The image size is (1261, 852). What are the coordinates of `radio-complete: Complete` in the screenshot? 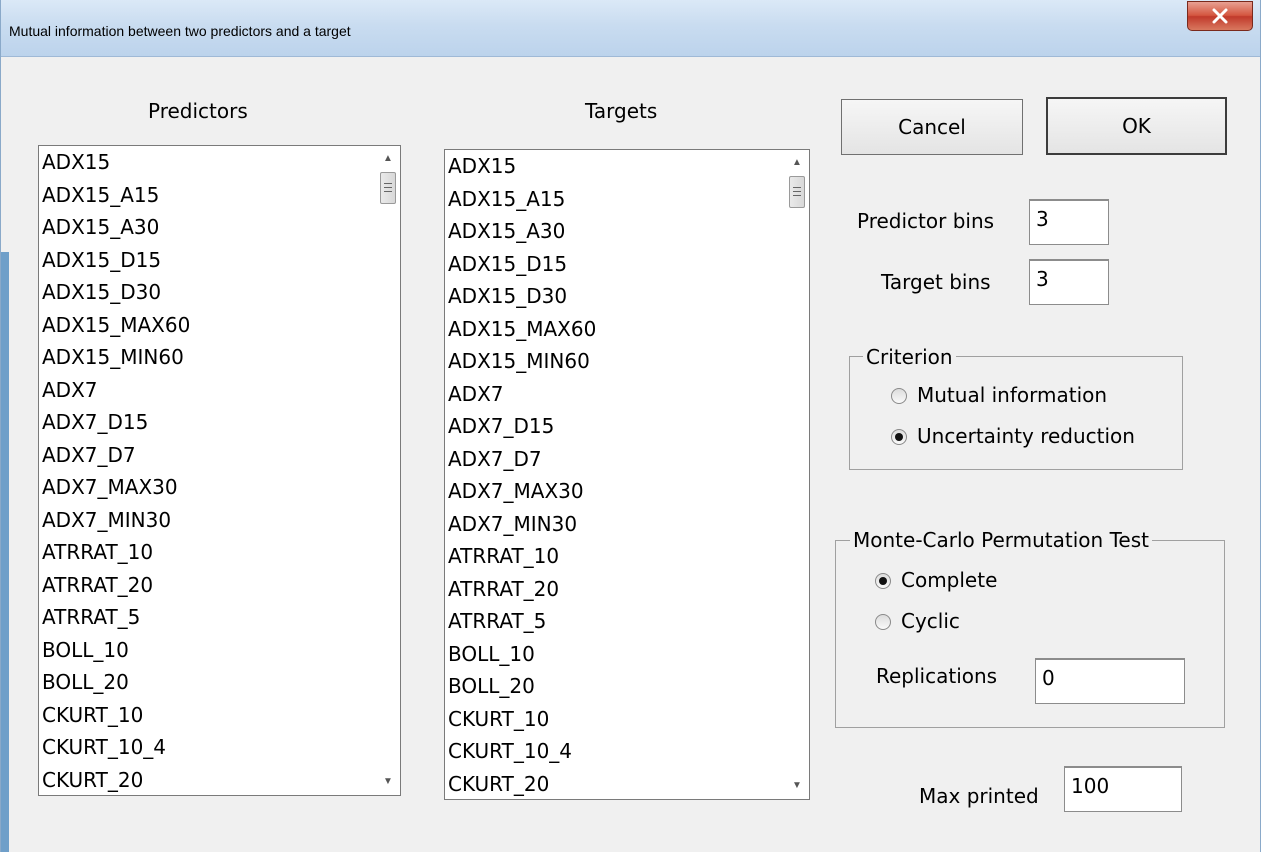 It's located at (960, 582).